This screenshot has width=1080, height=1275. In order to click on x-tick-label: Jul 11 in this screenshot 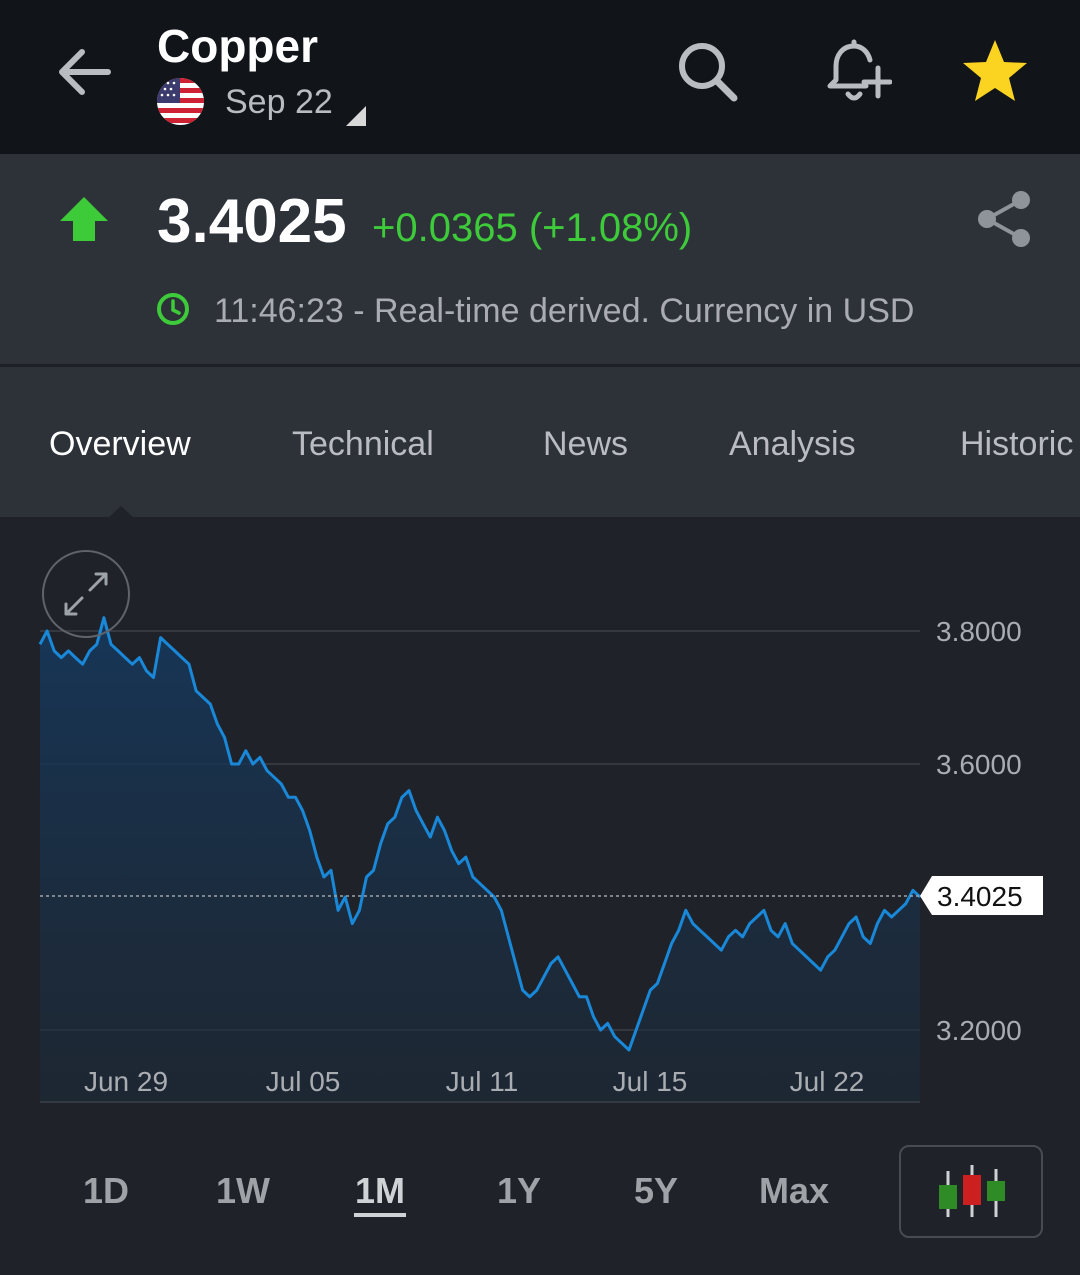, I will do `click(482, 1081)`.